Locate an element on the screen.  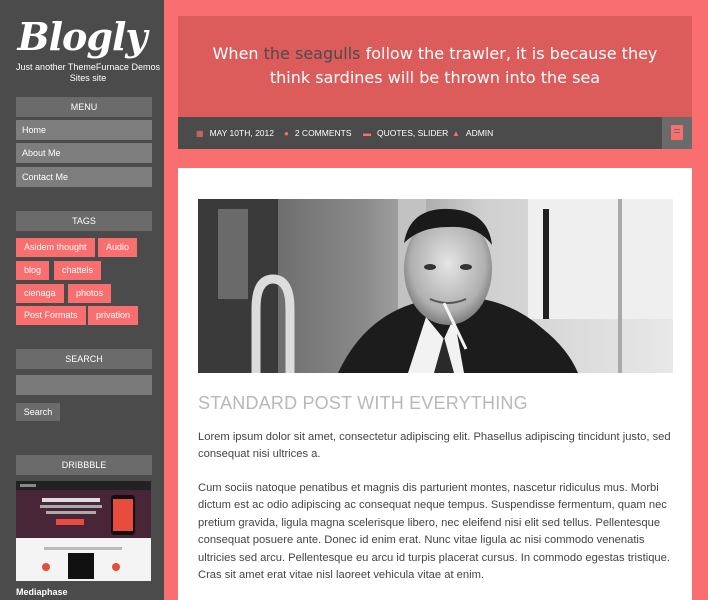
book-icon is located at coordinates (677, 132).